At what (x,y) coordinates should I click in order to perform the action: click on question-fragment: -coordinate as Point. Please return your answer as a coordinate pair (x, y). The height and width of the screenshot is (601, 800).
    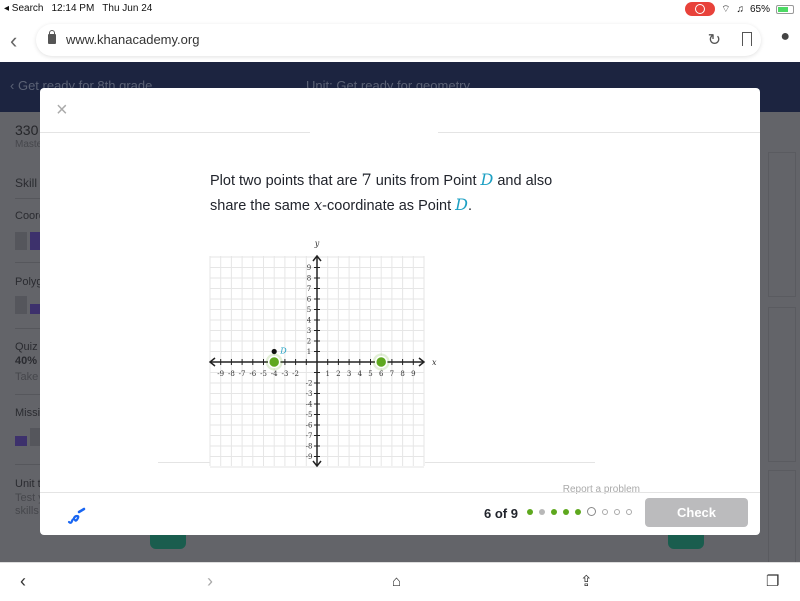
    Looking at the image, I should click on (389, 206).